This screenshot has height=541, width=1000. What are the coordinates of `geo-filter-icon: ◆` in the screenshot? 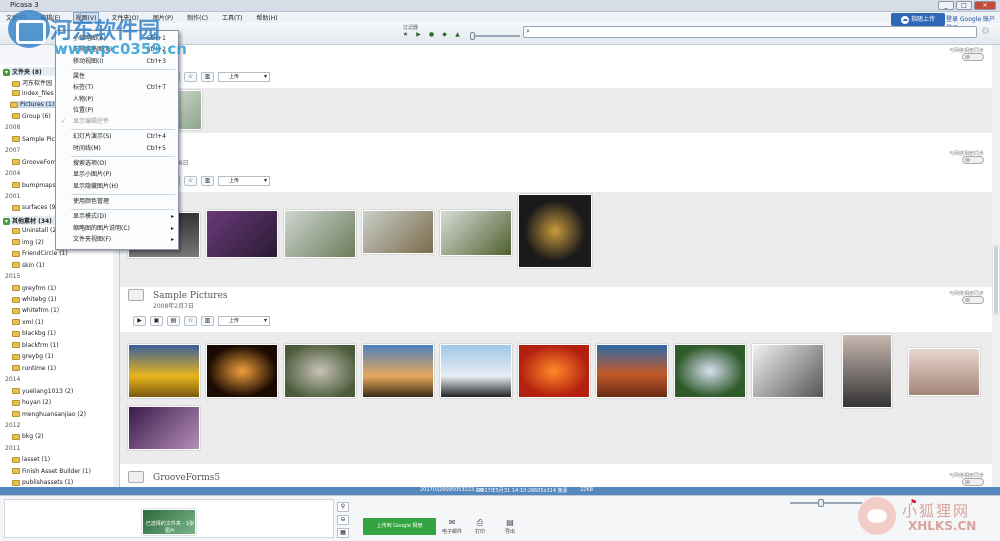 It's located at (444, 35).